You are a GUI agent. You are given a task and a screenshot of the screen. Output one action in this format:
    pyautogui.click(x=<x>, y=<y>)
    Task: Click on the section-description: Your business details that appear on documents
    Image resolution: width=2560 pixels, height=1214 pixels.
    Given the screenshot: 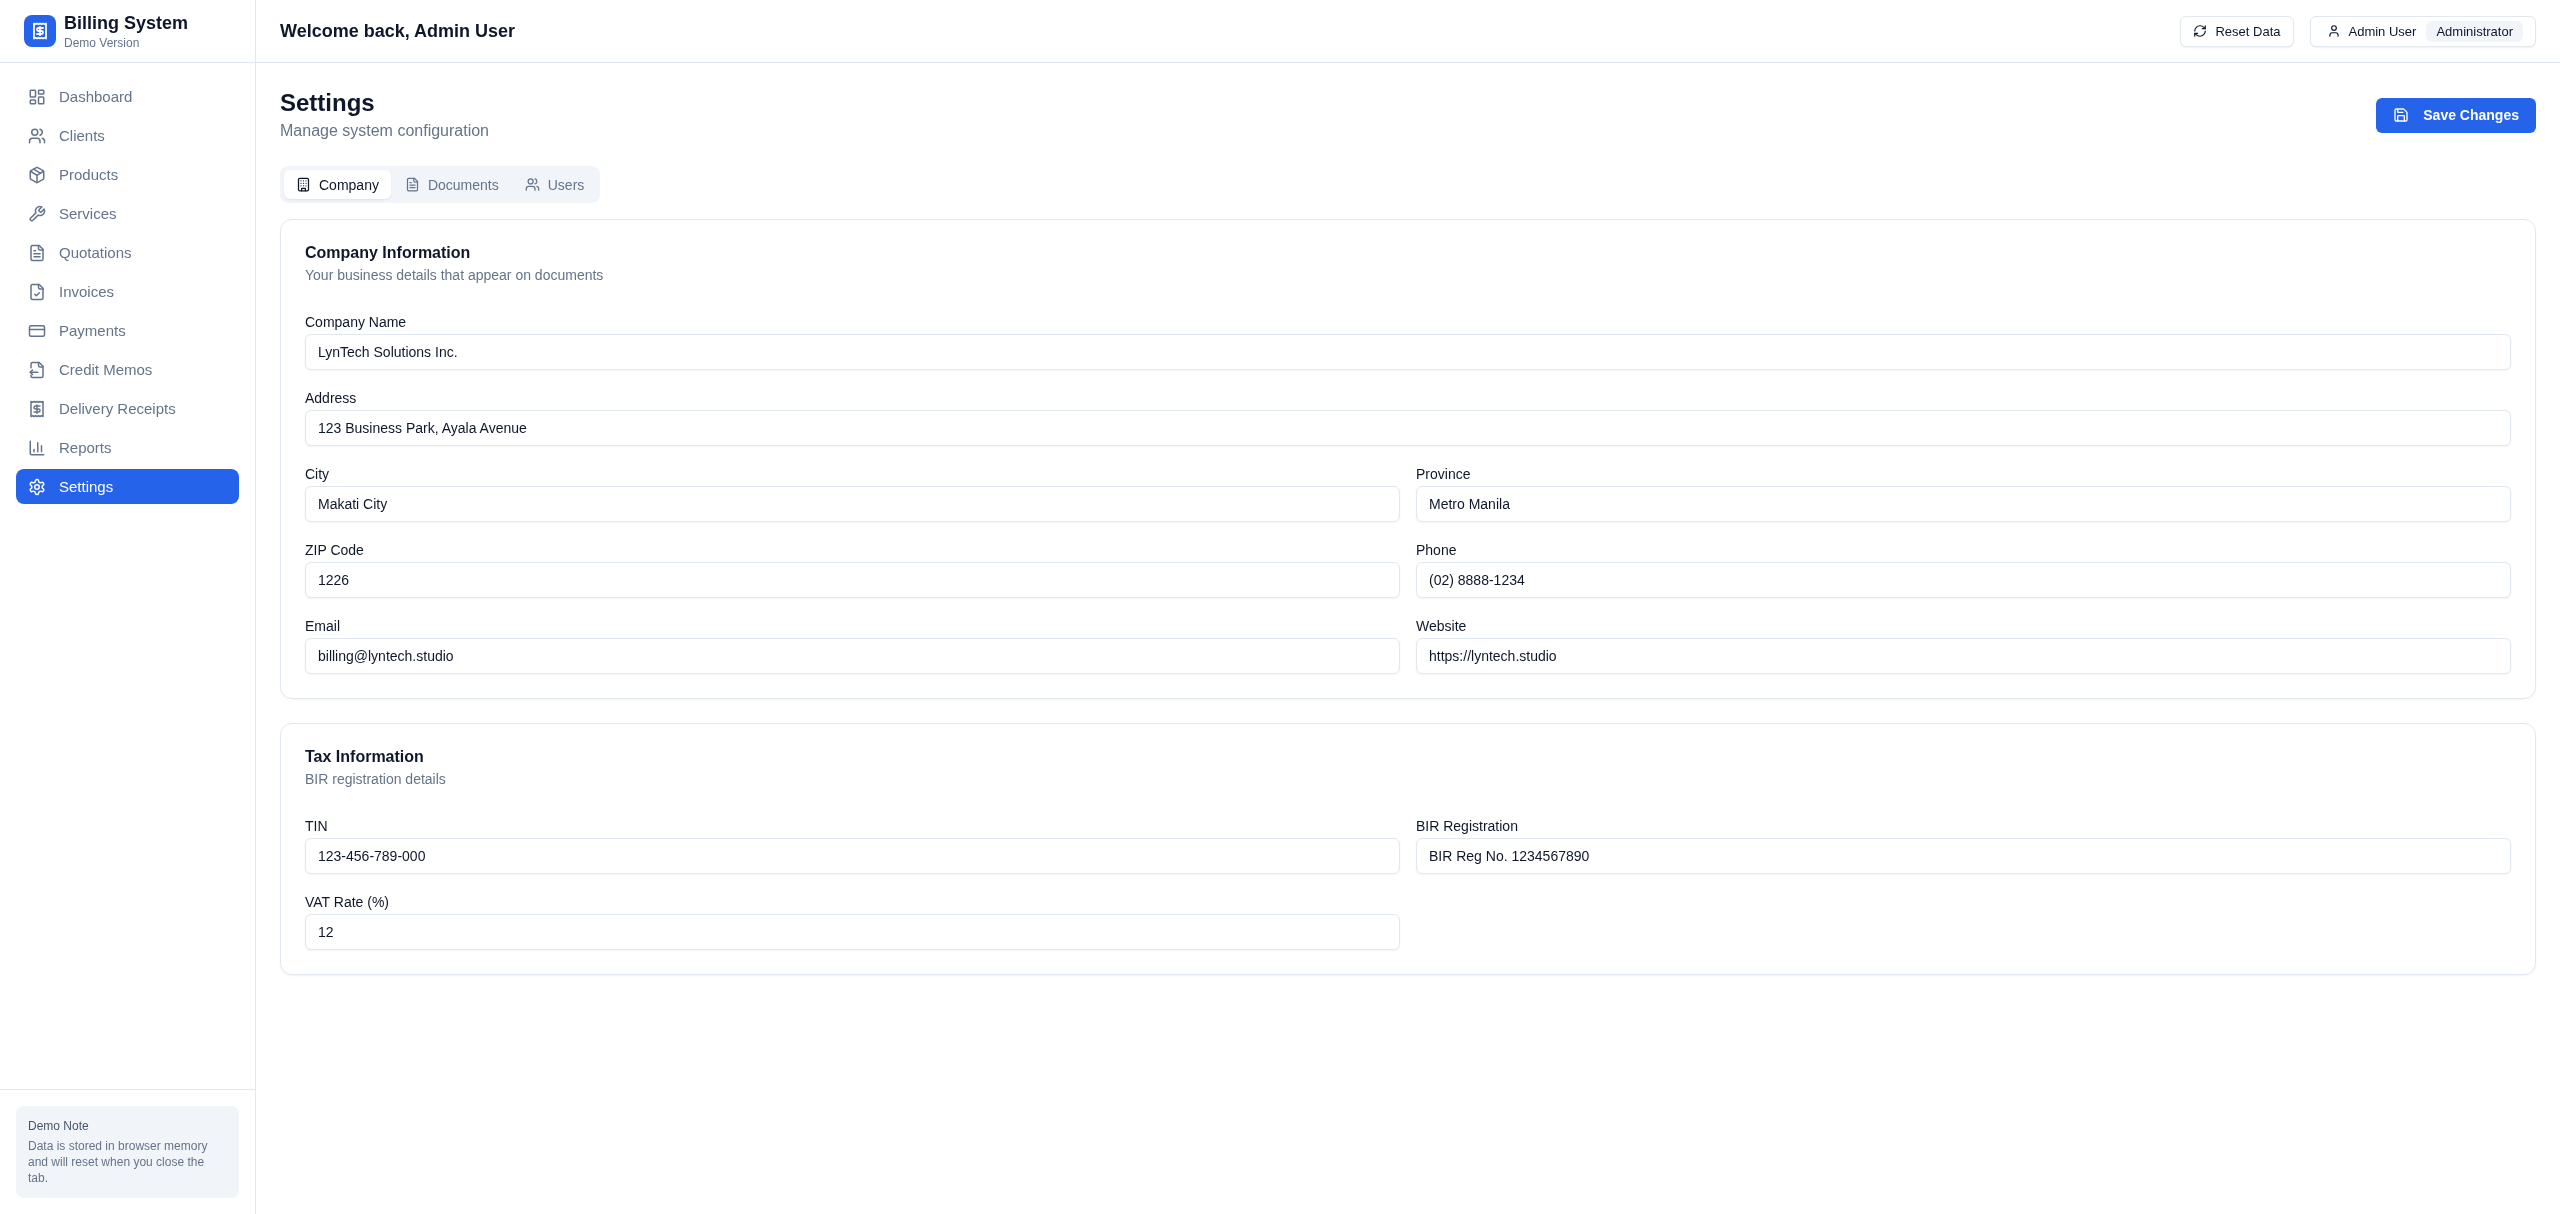 What is the action you would take?
    pyautogui.click(x=455, y=275)
    